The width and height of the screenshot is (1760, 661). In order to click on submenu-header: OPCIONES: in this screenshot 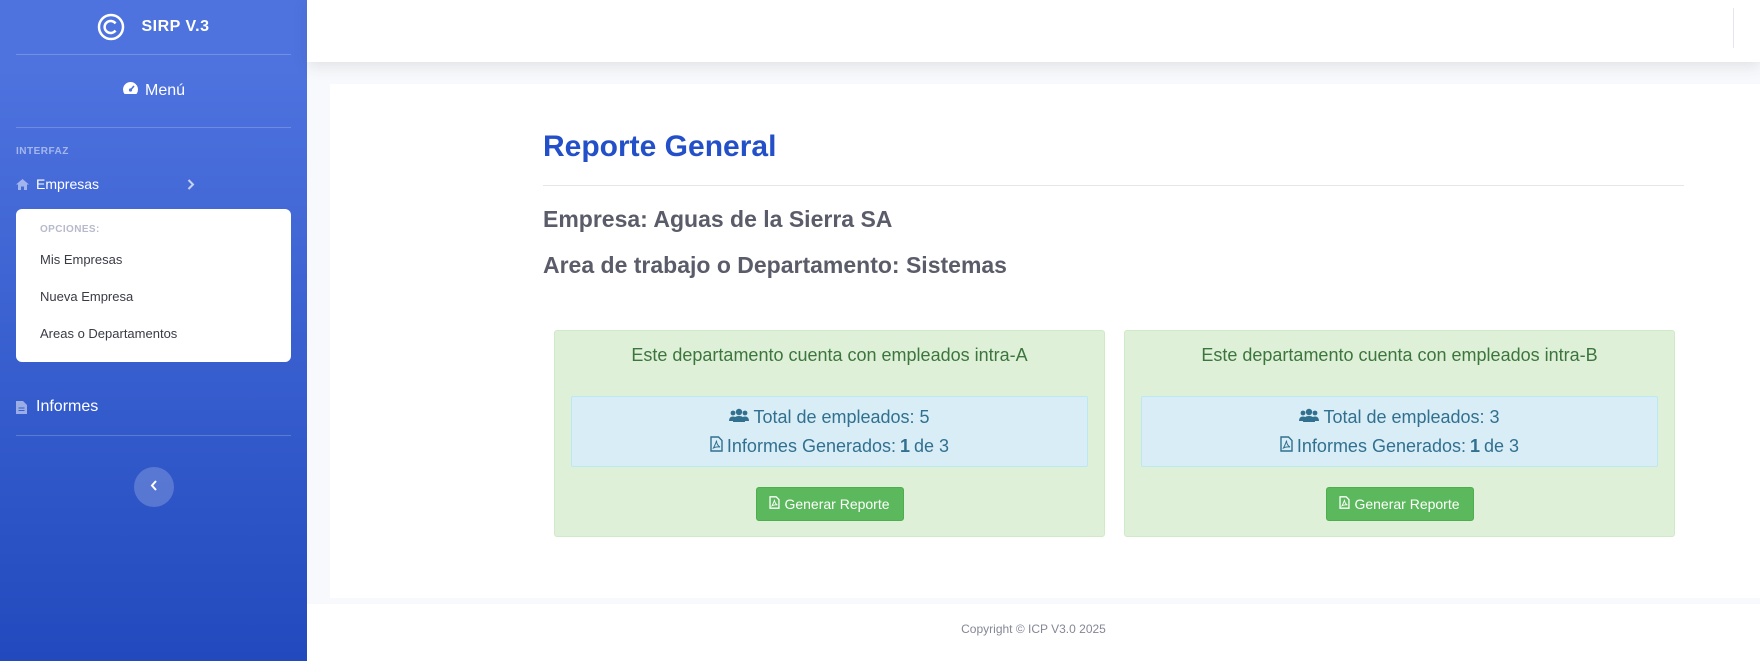, I will do `click(70, 229)`.